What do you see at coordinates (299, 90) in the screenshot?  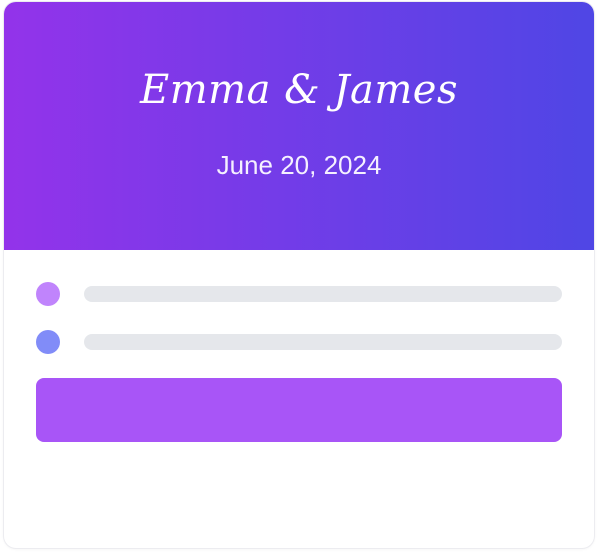 I see `couple-names-title: Emma & James` at bounding box center [299, 90].